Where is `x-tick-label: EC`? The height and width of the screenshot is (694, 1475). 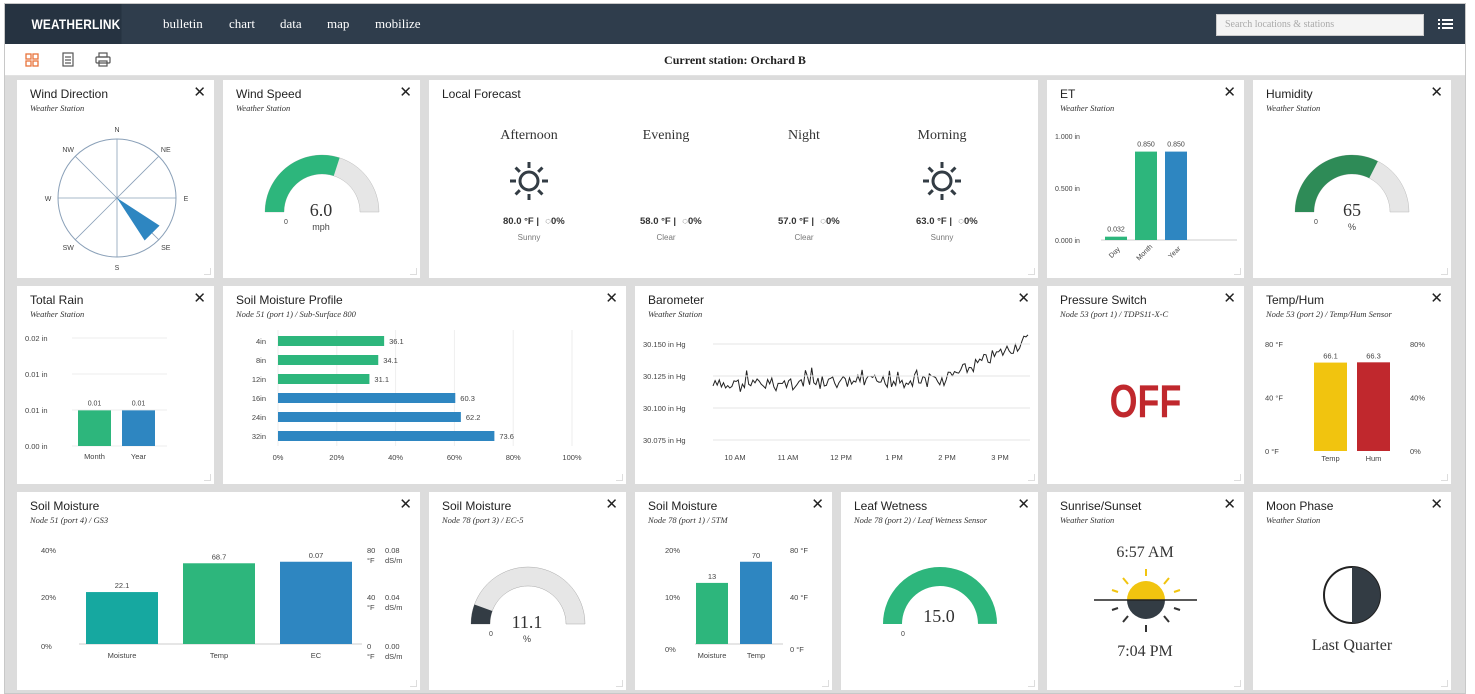 x-tick-label: EC is located at coordinates (316, 655).